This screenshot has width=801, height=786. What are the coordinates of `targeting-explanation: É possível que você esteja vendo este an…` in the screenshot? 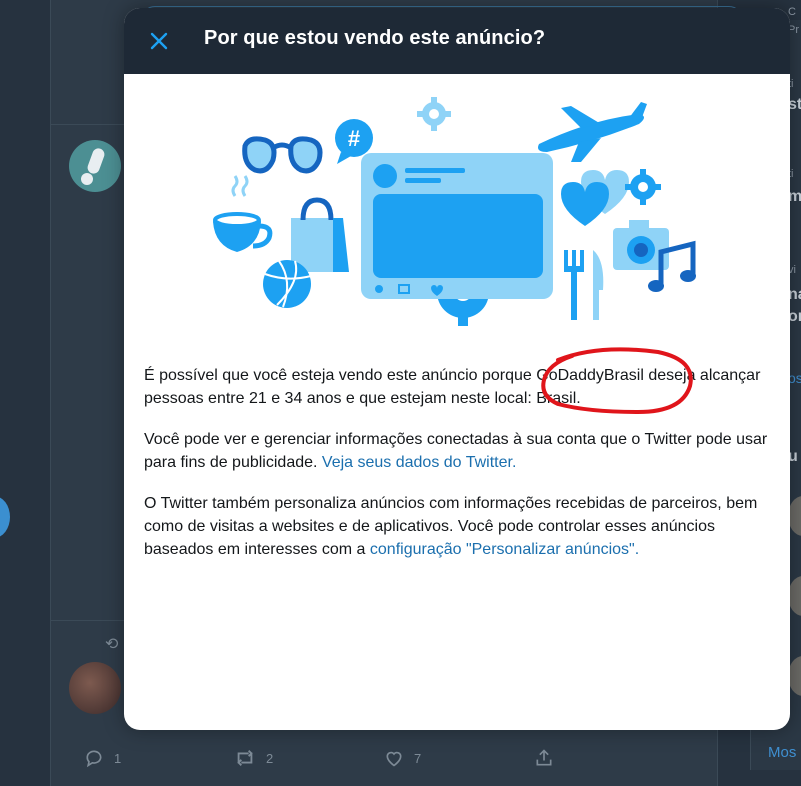 It's located at (457, 387).